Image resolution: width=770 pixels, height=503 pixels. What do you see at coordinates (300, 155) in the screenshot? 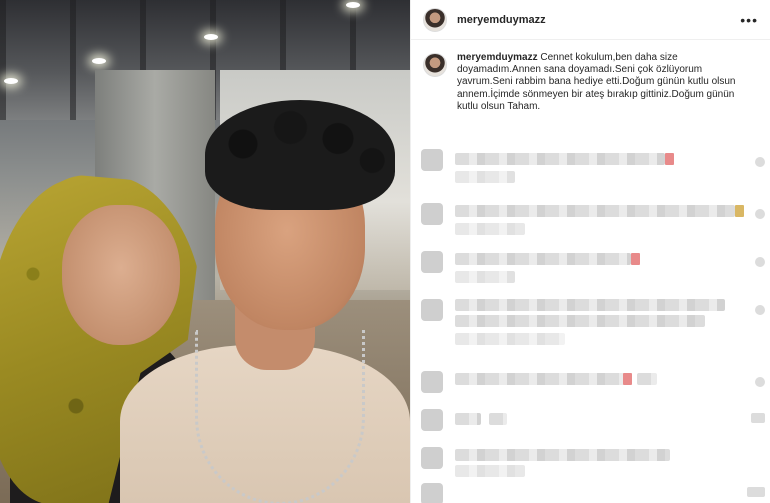
I see `man-hair` at bounding box center [300, 155].